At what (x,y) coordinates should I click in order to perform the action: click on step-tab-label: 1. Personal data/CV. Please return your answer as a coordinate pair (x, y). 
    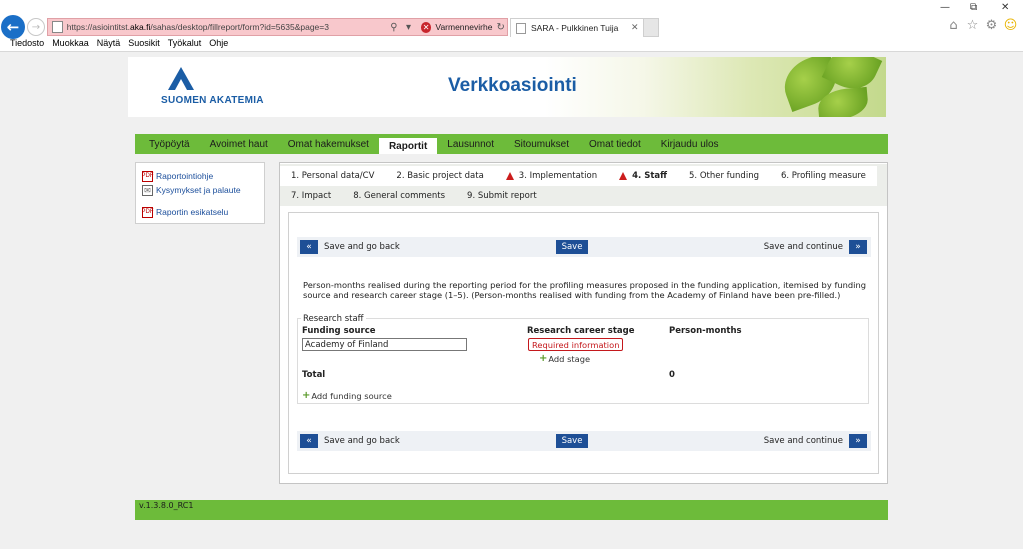
    Looking at the image, I should click on (333, 176).